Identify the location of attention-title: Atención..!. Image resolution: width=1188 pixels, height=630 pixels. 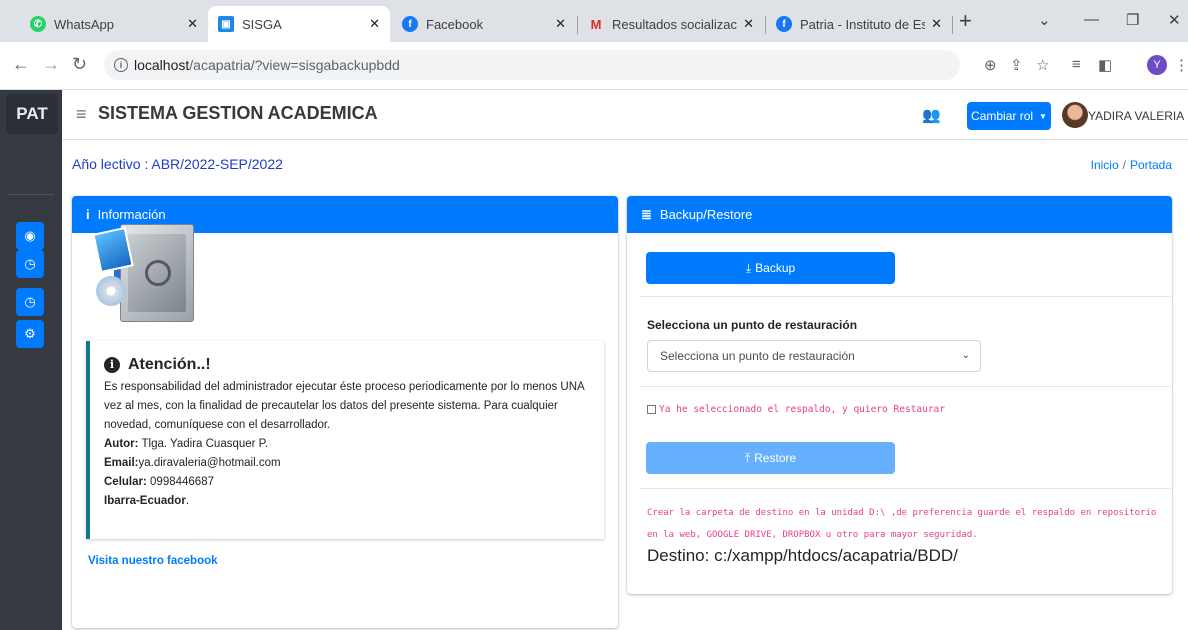
(169, 364).